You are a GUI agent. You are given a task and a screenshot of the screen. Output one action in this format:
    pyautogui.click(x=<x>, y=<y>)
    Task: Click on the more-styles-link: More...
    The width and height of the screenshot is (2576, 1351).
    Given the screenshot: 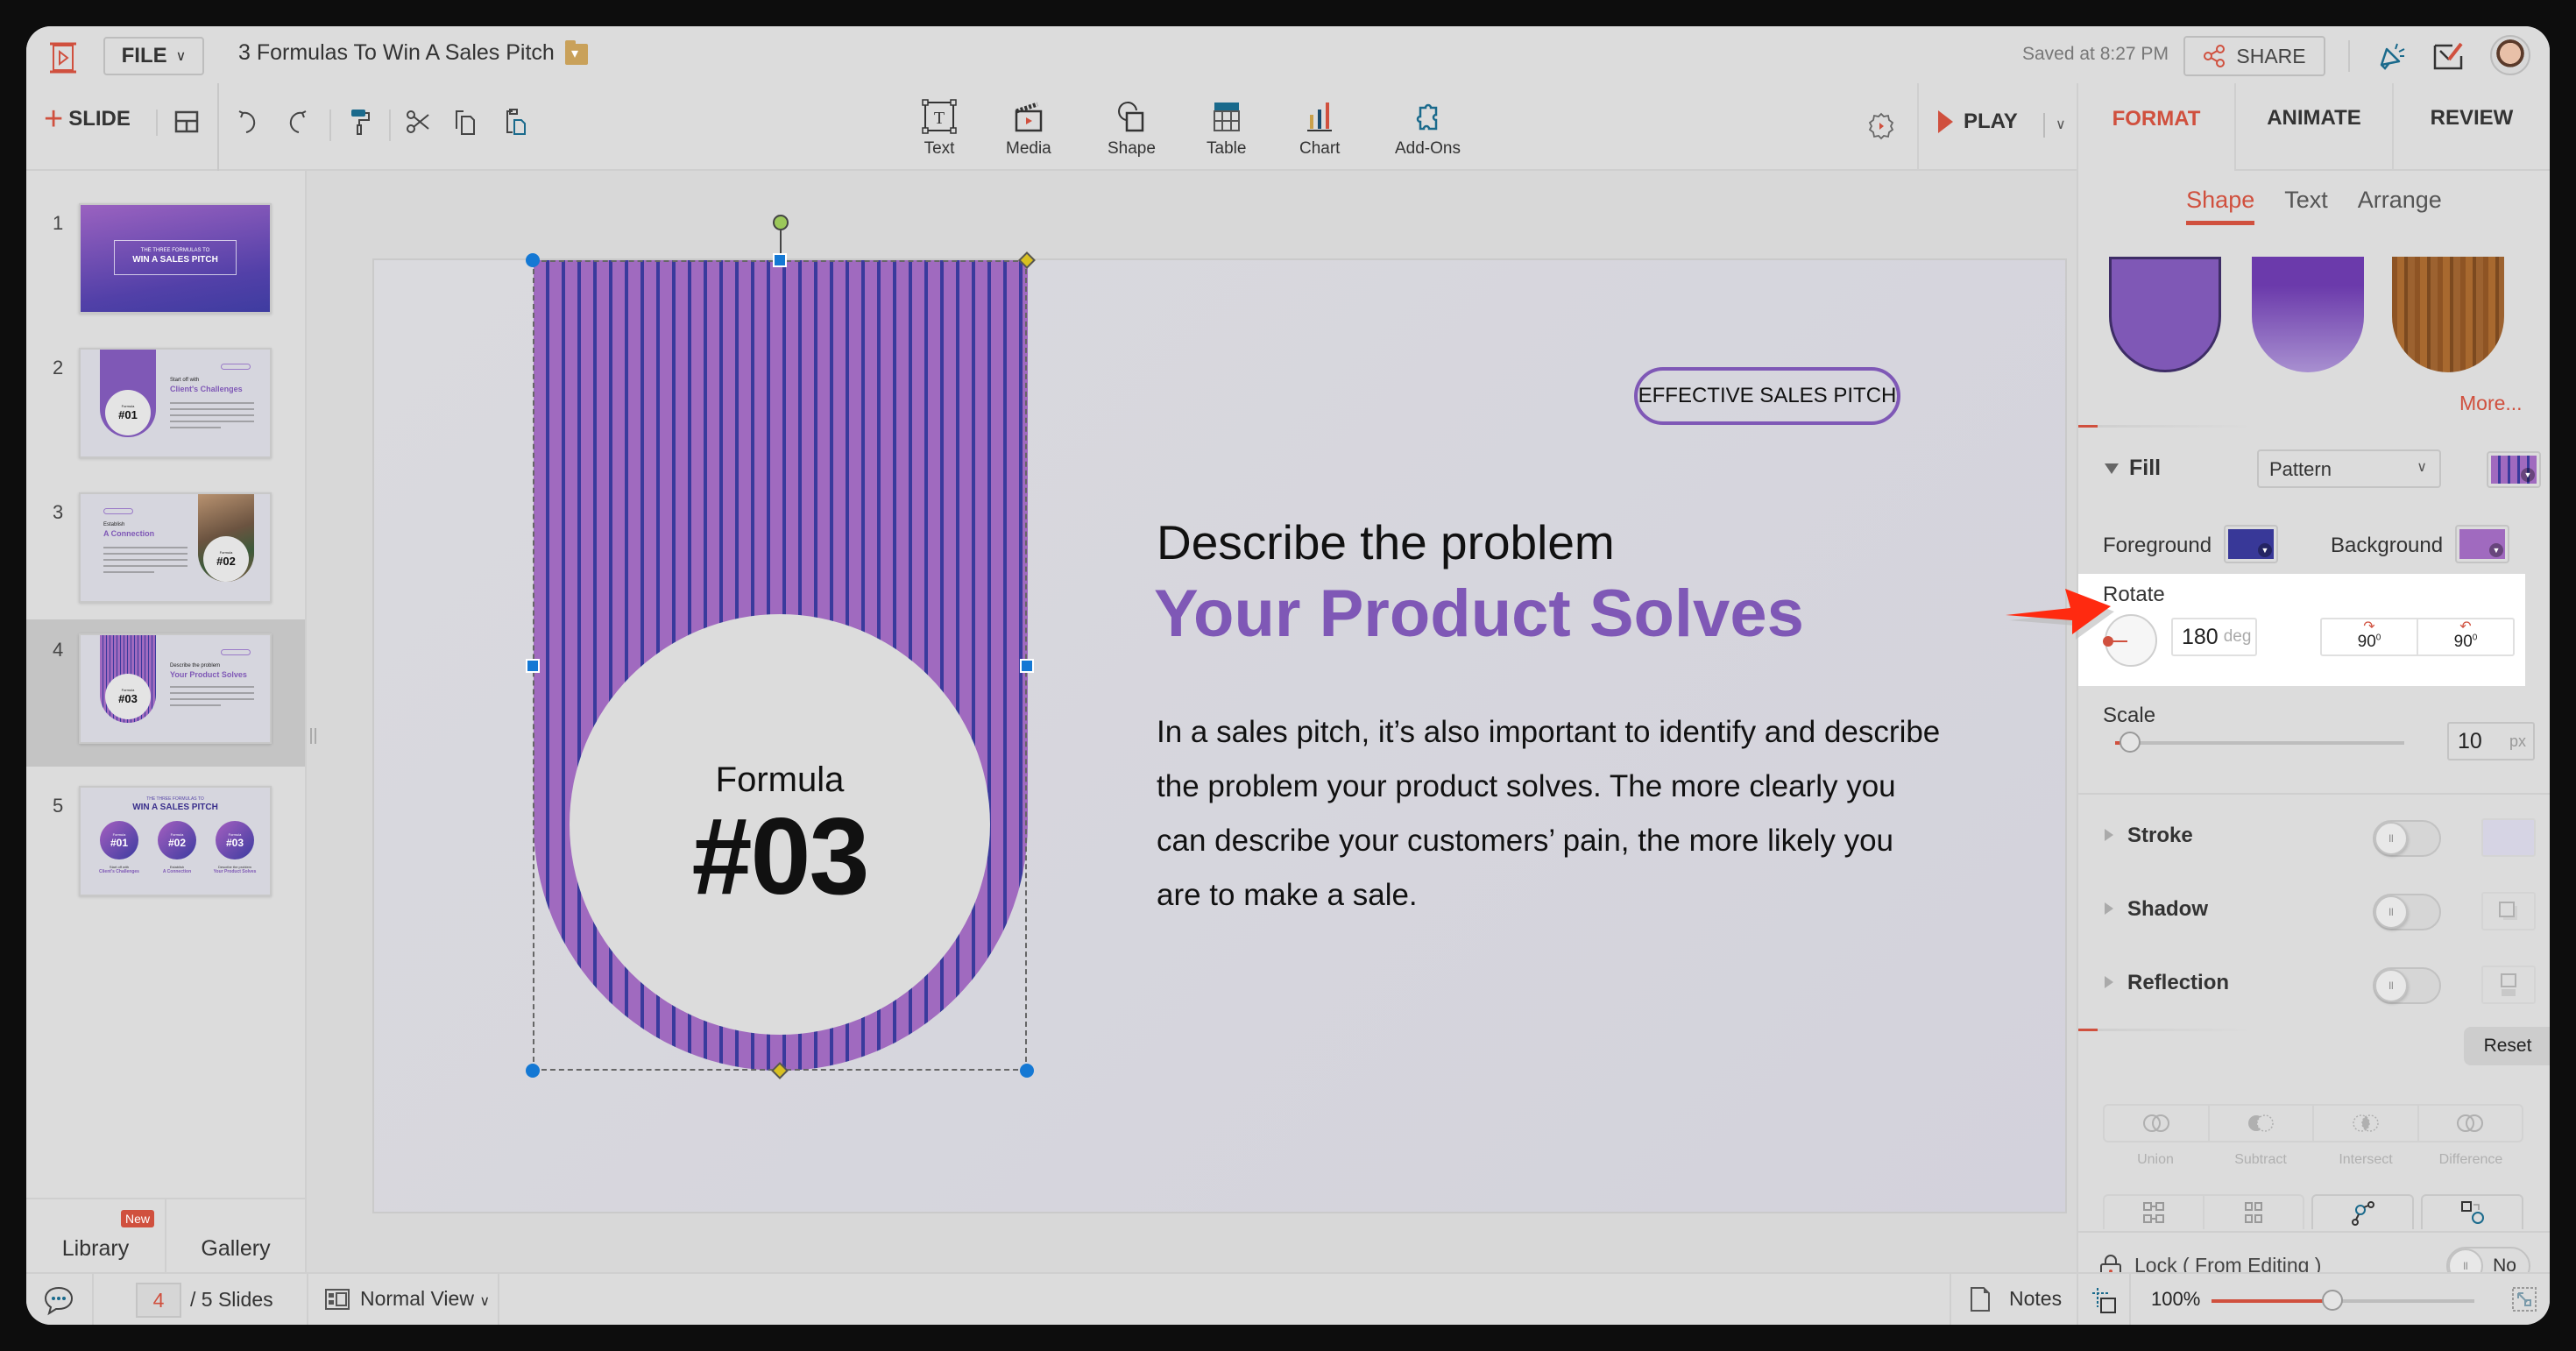 What is the action you would take?
    pyautogui.click(x=2491, y=403)
    